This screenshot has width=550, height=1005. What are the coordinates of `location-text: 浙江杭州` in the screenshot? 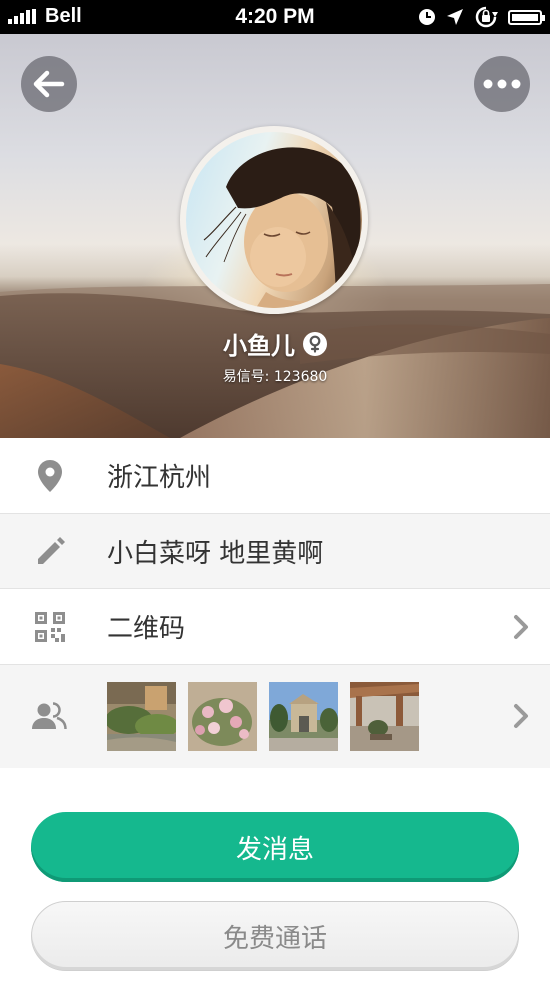 It's located at (159, 478).